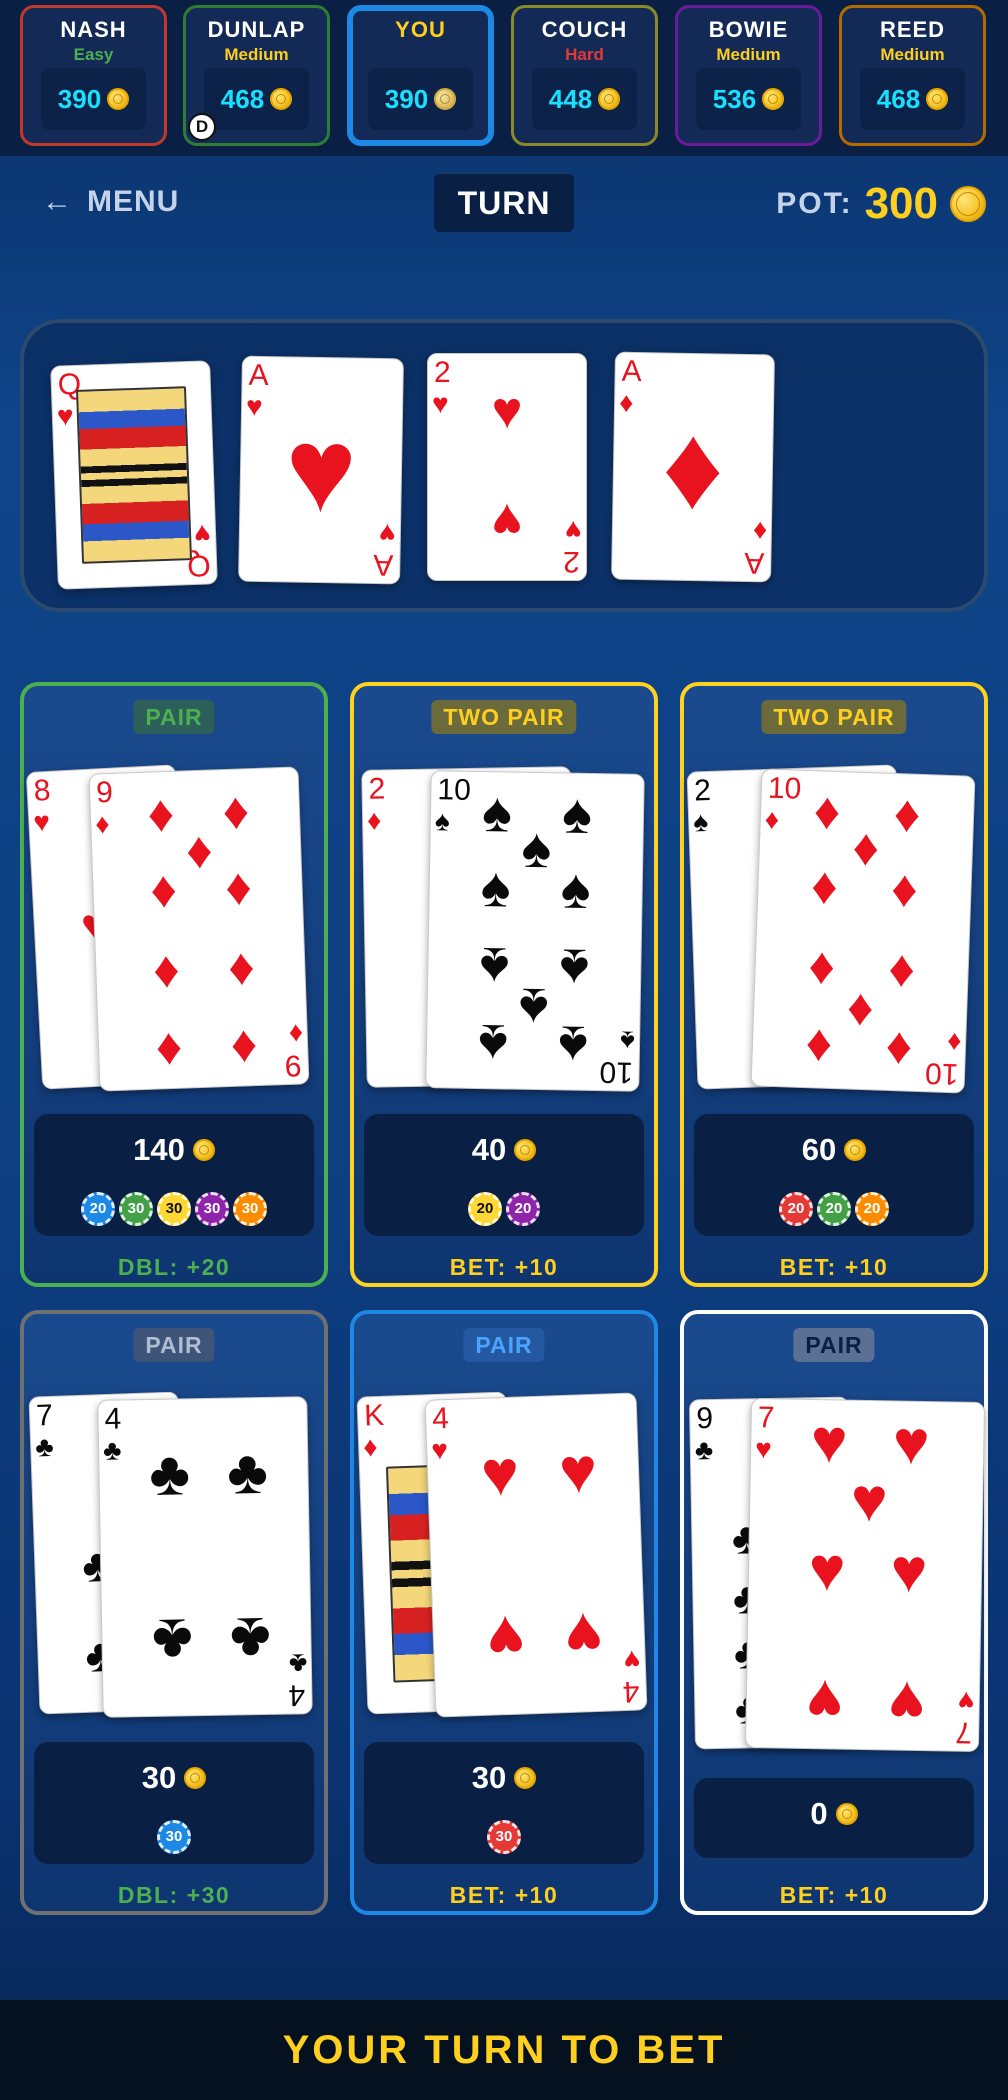 This screenshot has height=2100, width=1008. What do you see at coordinates (504, 1778) in the screenshot?
I see `bet-amount: 30` at bounding box center [504, 1778].